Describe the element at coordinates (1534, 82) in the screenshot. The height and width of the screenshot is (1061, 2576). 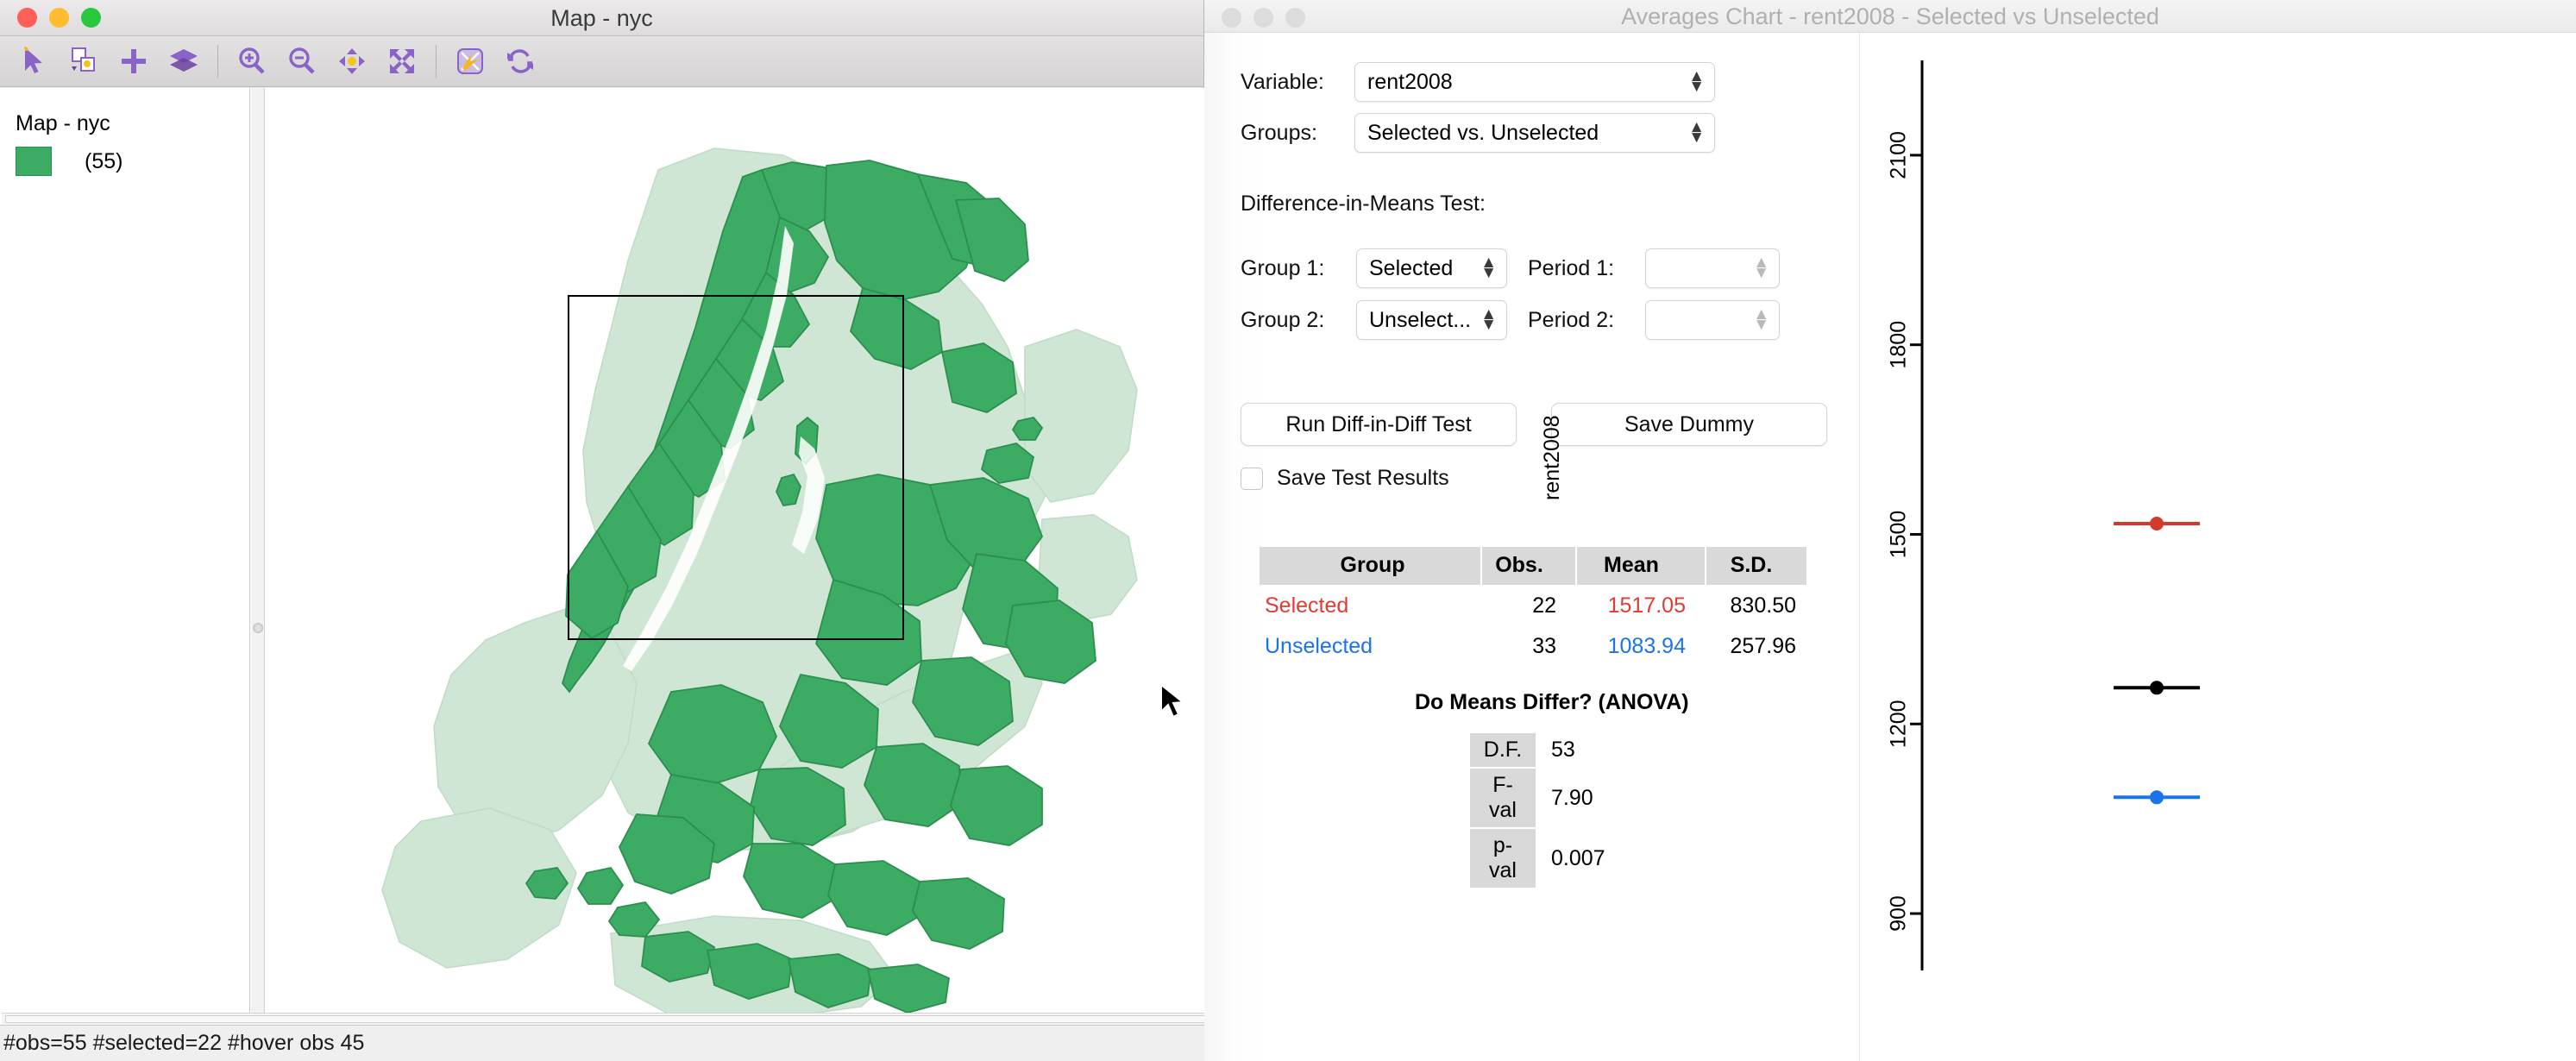
I see `variable-select: rent2008 ▲ ▼` at that location.